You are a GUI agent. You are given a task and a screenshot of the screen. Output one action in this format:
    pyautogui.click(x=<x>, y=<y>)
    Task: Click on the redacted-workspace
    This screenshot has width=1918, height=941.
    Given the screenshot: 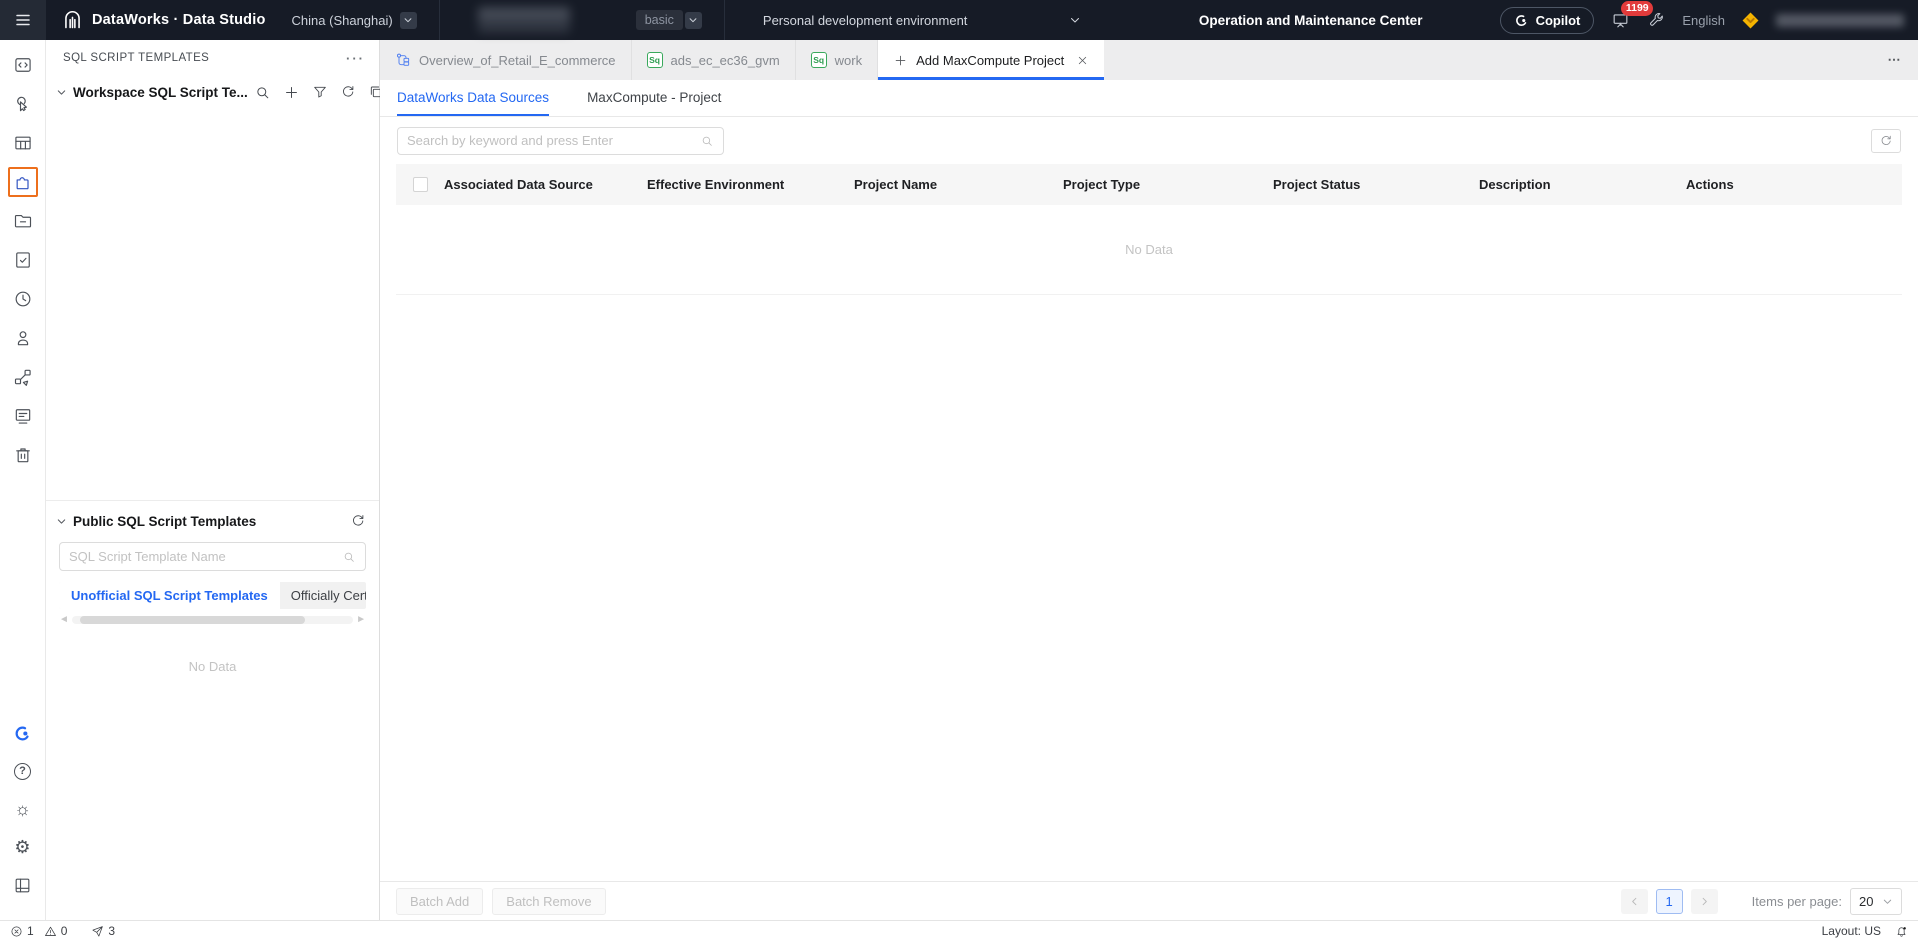 What is the action you would take?
    pyautogui.click(x=523, y=20)
    